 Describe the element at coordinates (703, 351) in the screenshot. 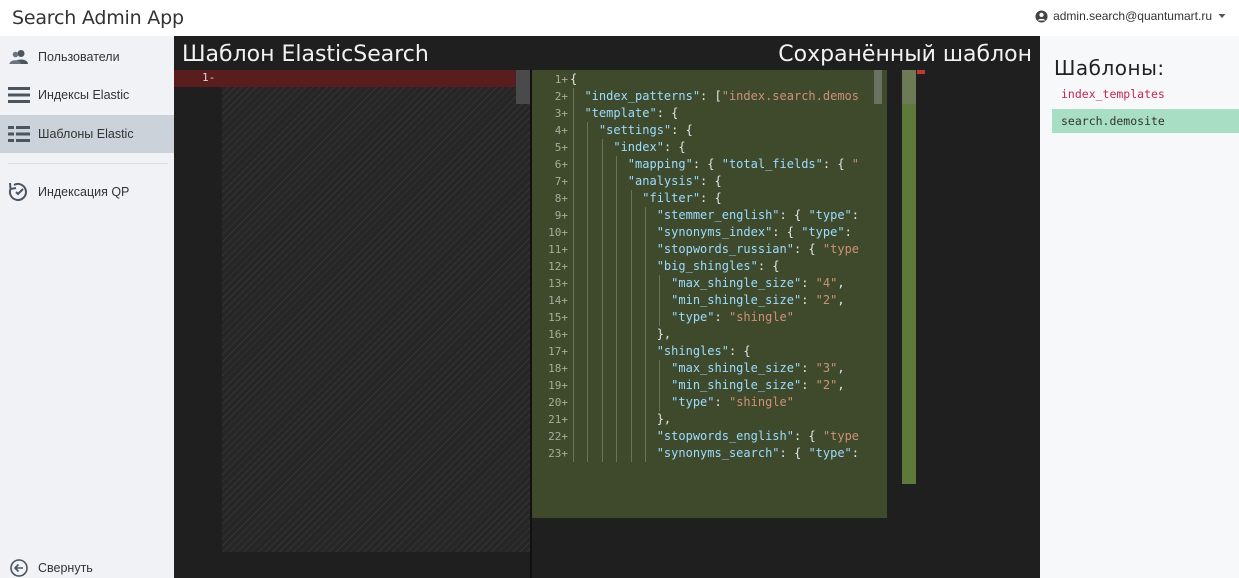

I see `code-text: "shingles": {` at that location.